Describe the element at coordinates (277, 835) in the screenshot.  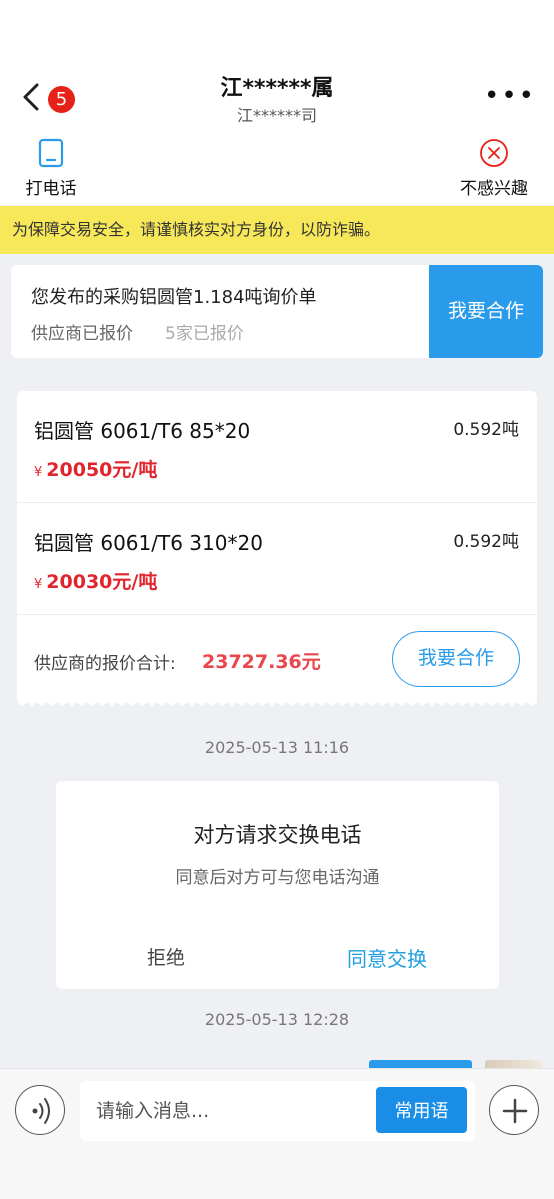
I see `exchange-title: 对方请求交换电话` at that location.